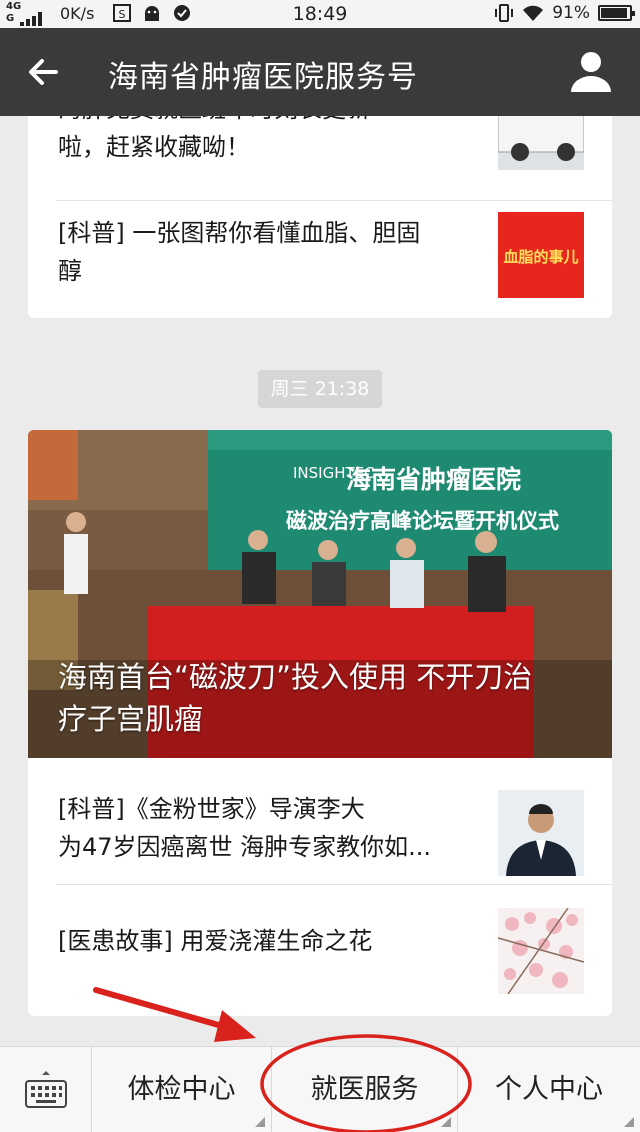 Image resolution: width=640 pixels, height=1132 pixels. Describe the element at coordinates (504, 13) in the screenshot. I see `vibrate-icon` at that location.